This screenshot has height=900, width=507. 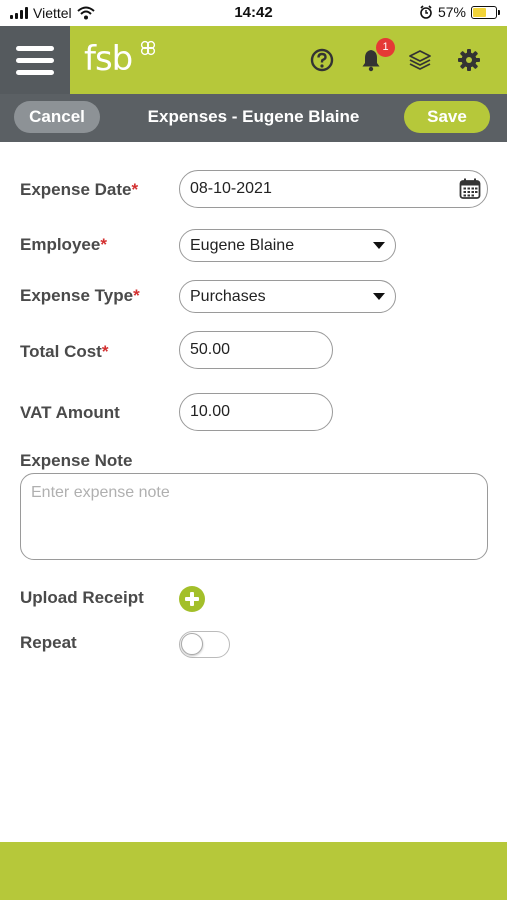 I want to click on help-button, so click(x=322, y=60).